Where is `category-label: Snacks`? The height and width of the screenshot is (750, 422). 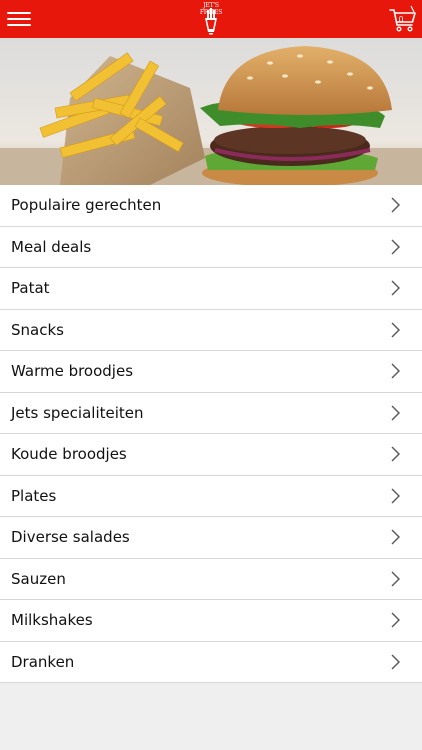 category-label: Snacks is located at coordinates (37, 329).